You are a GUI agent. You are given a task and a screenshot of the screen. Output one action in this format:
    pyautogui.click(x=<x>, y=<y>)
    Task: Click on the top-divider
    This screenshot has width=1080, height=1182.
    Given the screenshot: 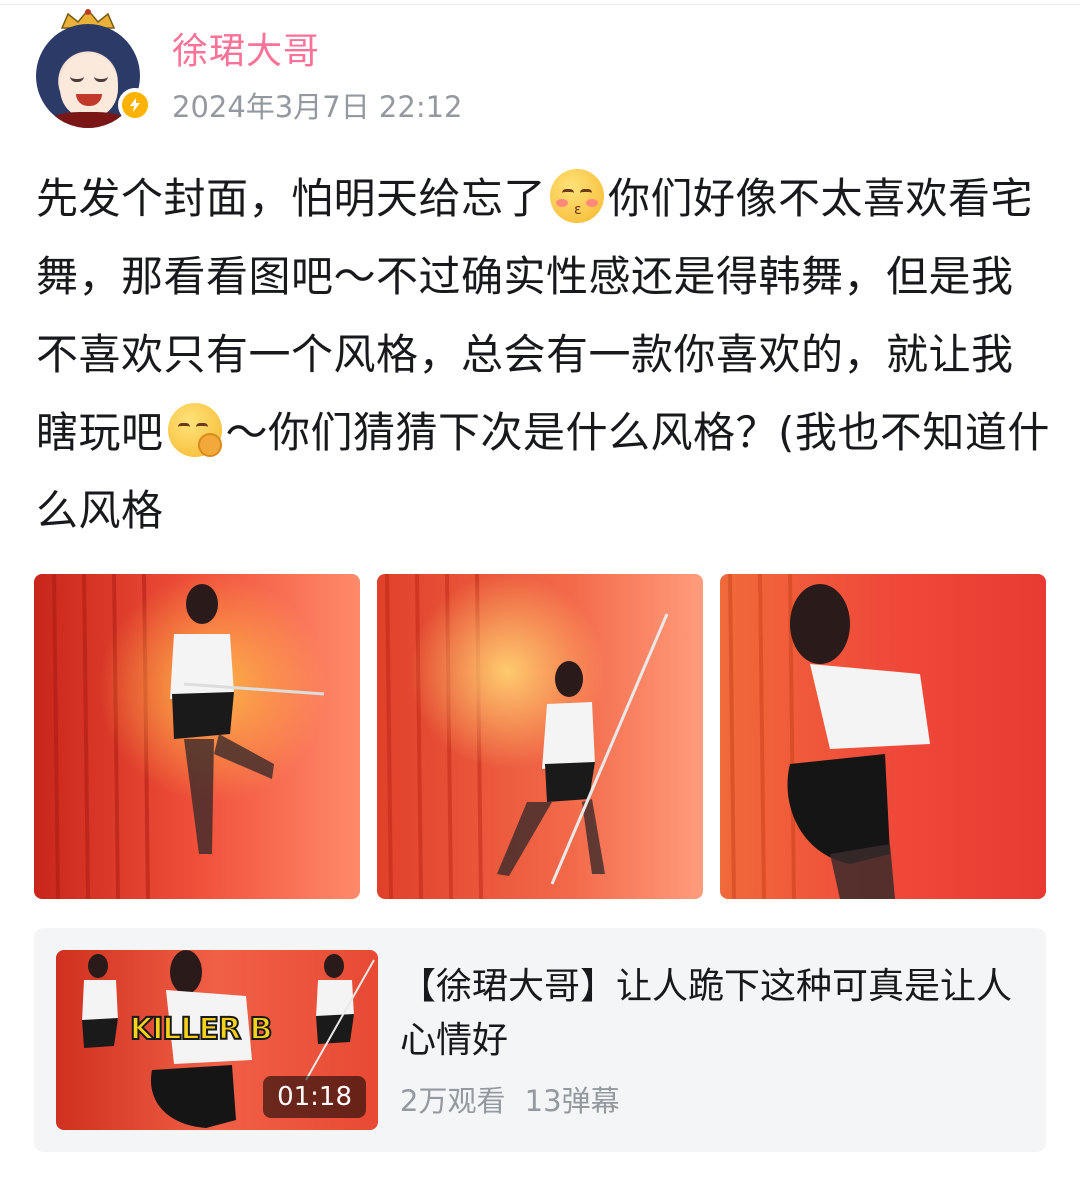 What is the action you would take?
    pyautogui.click(x=540, y=4)
    